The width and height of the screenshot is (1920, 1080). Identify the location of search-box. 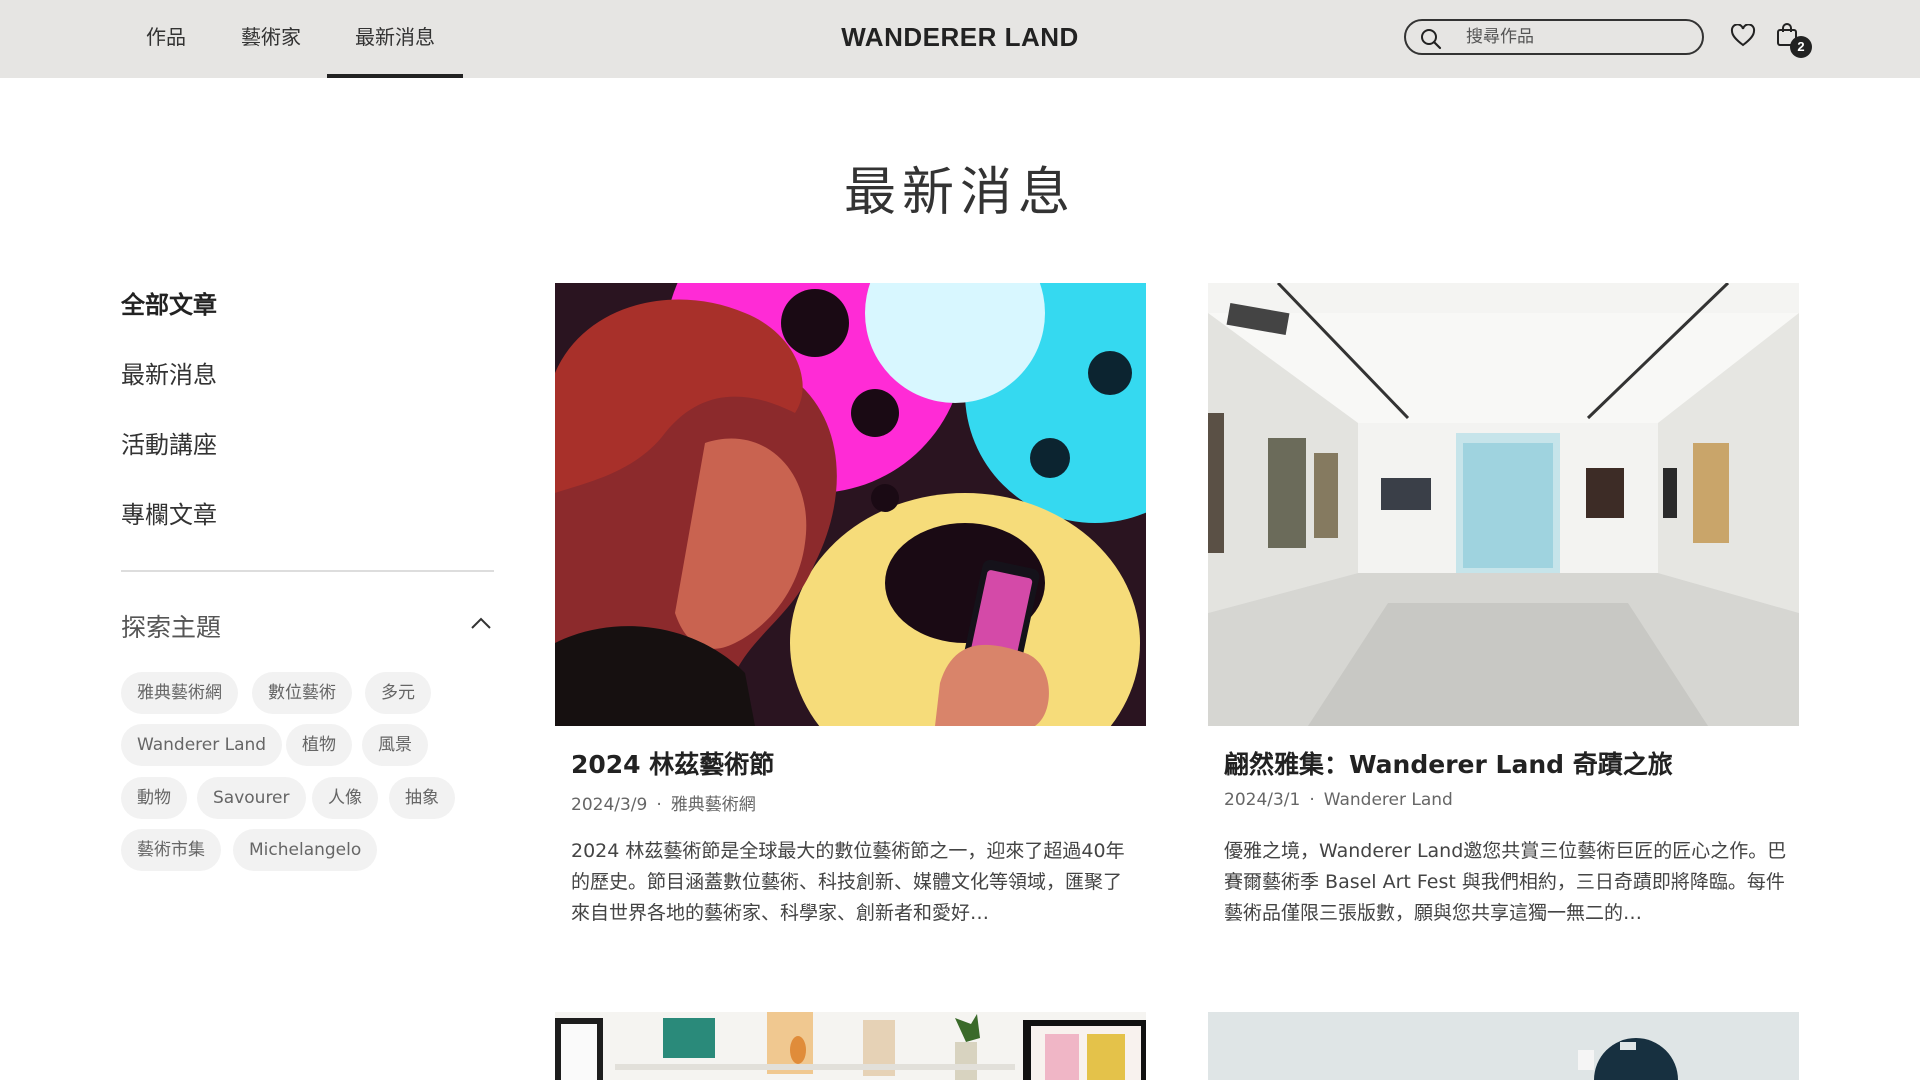
(1554, 37).